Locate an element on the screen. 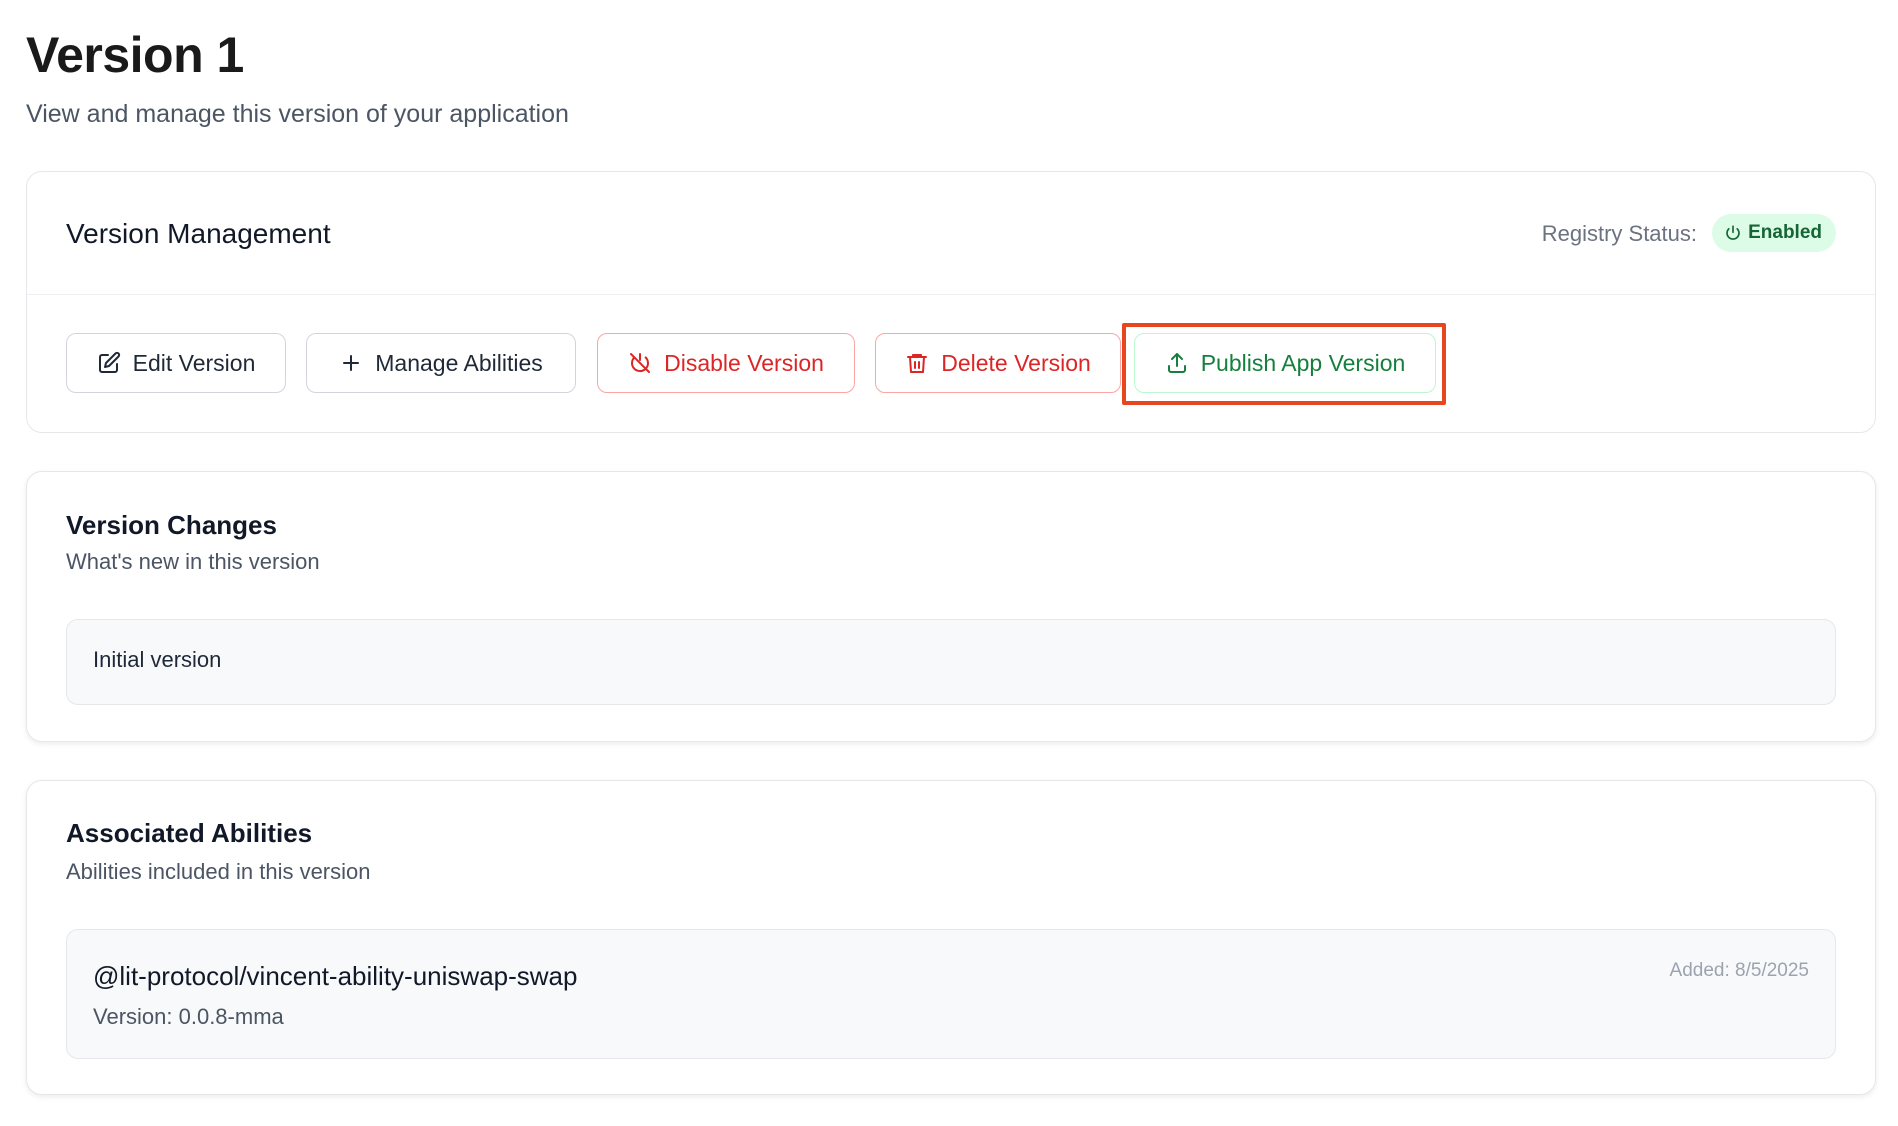 The width and height of the screenshot is (1898, 1126). plus-icon is located at coordinates (351, 363).